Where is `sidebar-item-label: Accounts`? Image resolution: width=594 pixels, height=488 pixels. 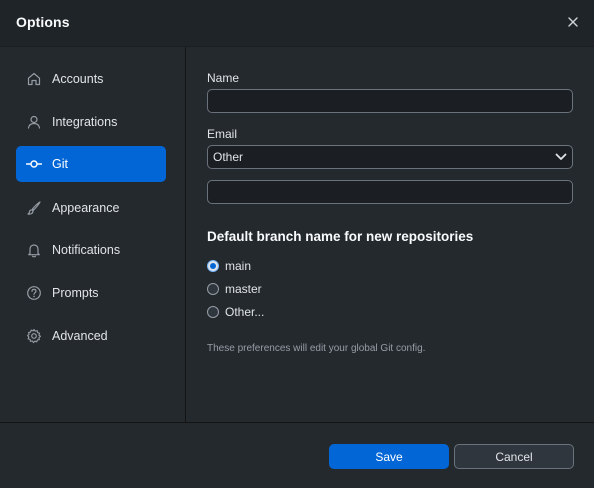
sidebar-item-label: Accounts is located at coordinates (78, 79).